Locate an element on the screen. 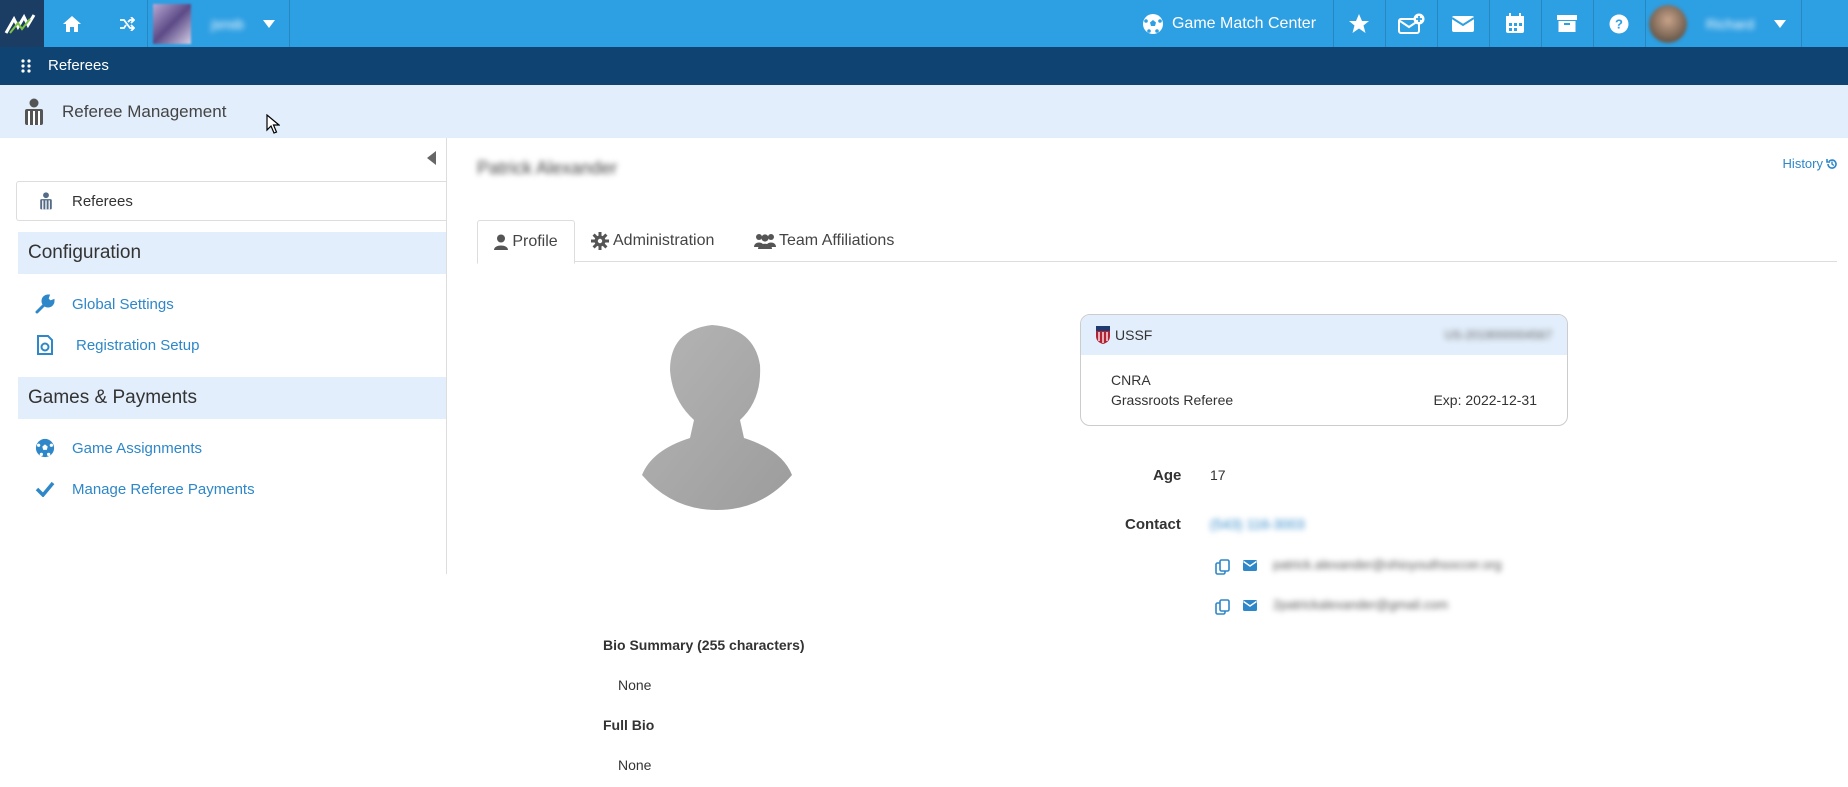  page-header: Referee Management is located at coordinates (924, 111).